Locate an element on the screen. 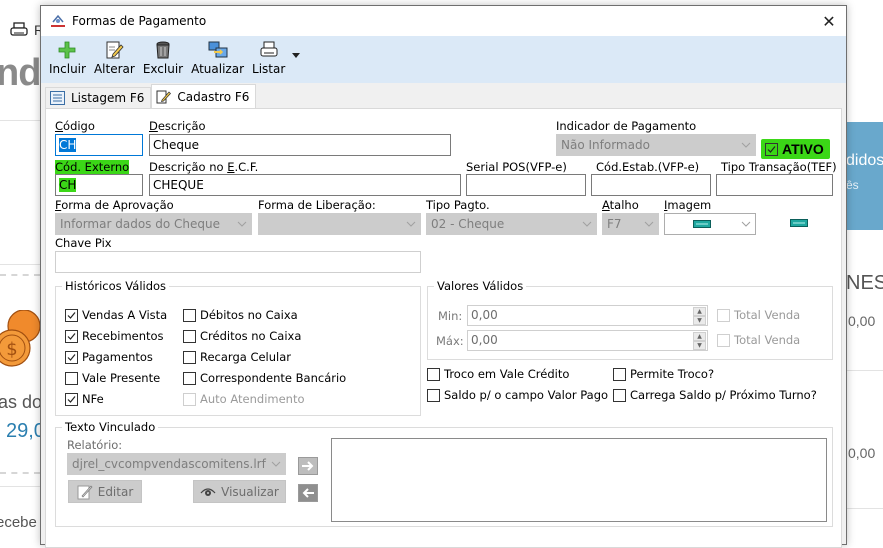 Image resolution: width=883 pixels, height=548 pixels. historicos-validos-title: Históricos Válidos is located at coordinates (116, 286).